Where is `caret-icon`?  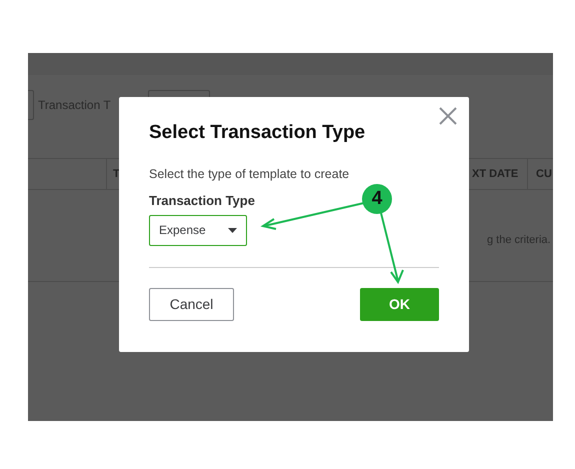 caret-icon is located at coordinates (232, 230).